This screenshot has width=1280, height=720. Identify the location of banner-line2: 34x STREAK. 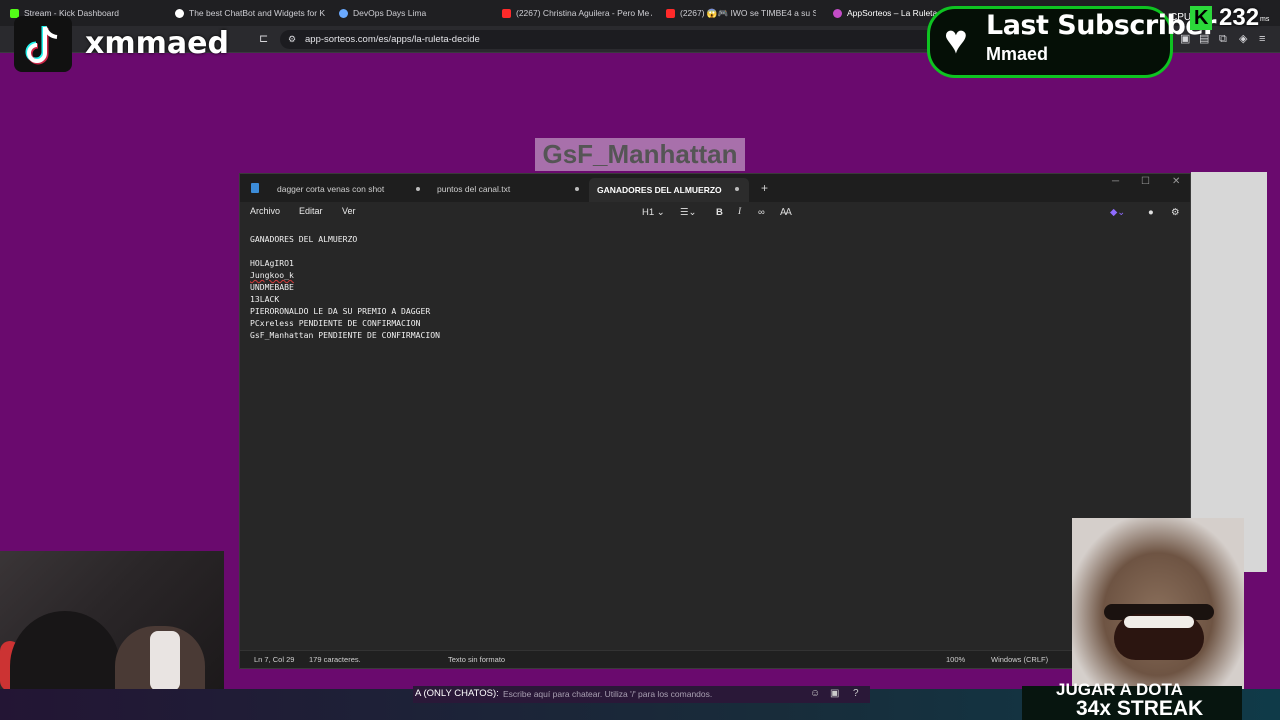
(1140, 708).